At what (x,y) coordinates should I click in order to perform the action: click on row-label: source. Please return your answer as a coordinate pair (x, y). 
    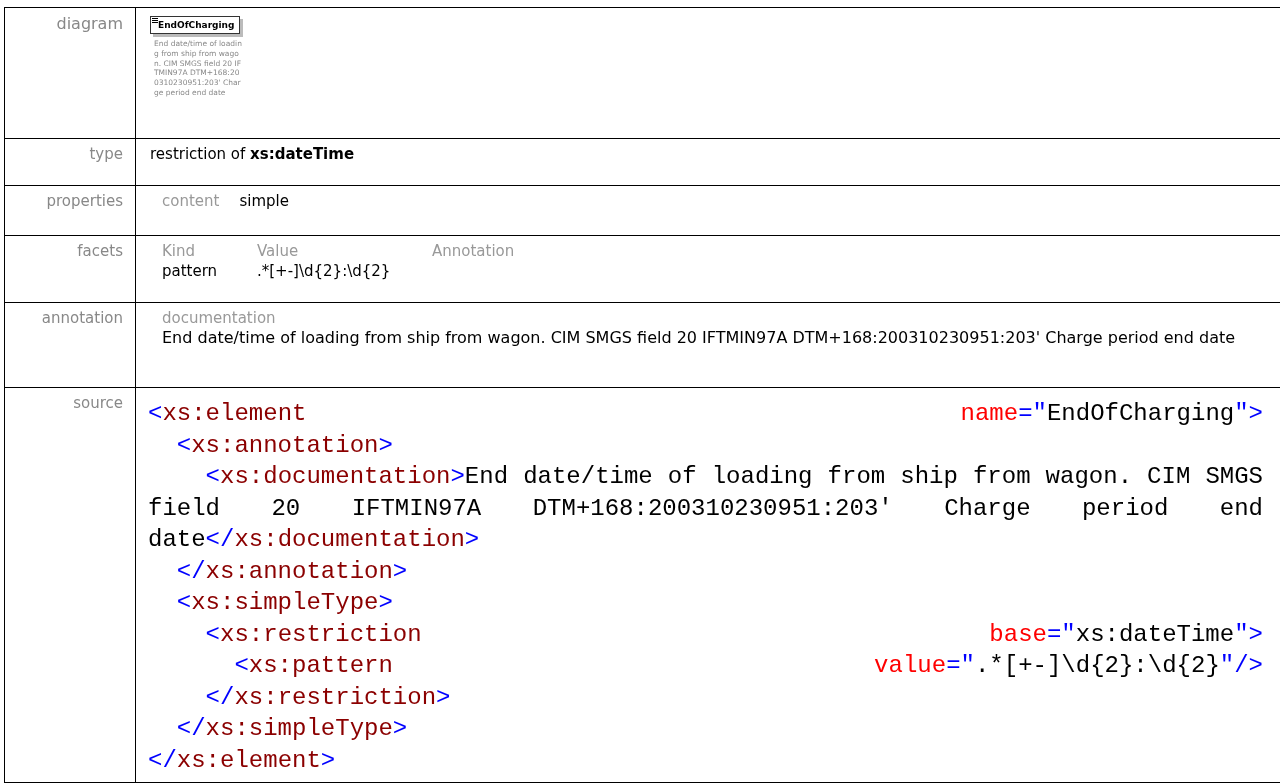
    Looking at the image, I should click on (98, 403).